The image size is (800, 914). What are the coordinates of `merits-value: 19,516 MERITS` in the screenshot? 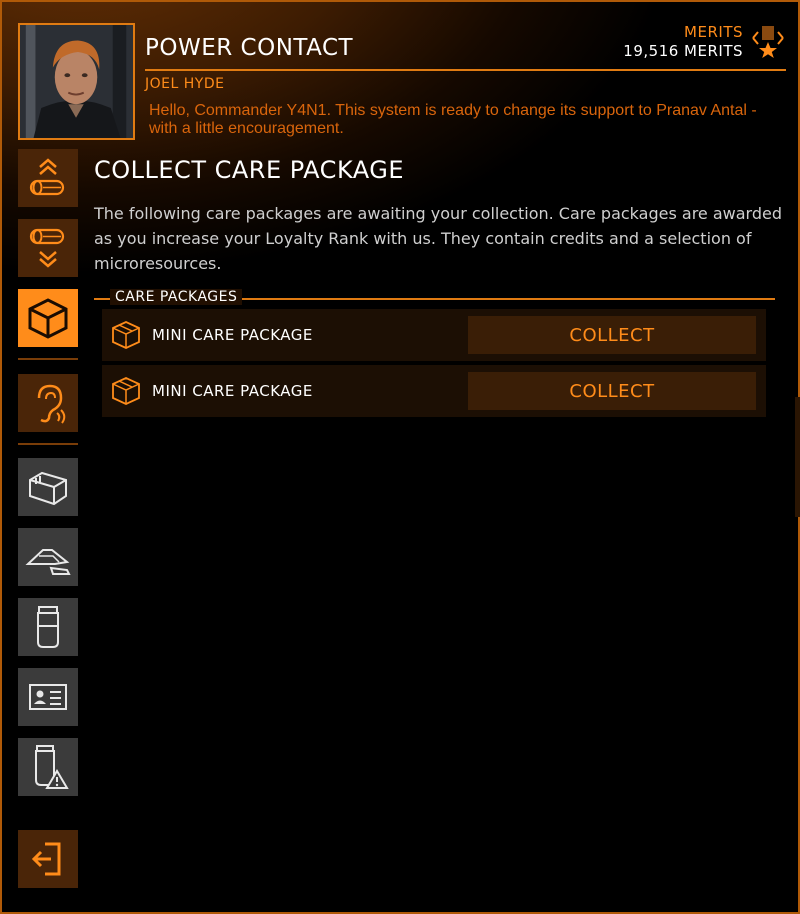 It's located at (683, 51).